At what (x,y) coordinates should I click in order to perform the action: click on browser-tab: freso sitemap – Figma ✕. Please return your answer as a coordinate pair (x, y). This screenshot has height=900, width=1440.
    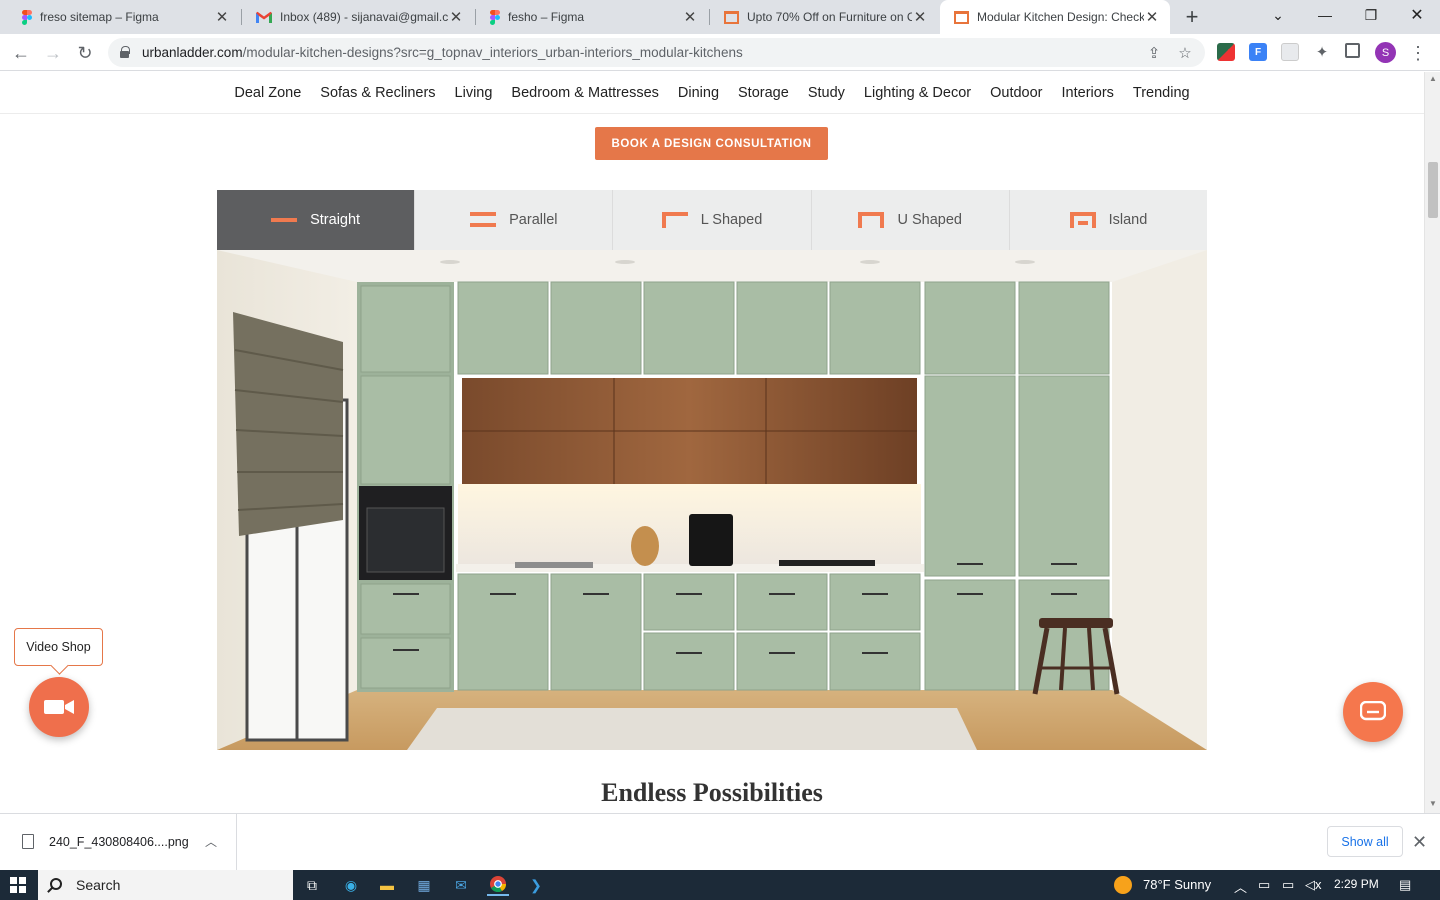
    Looking at the image, I should click on (124, 17).